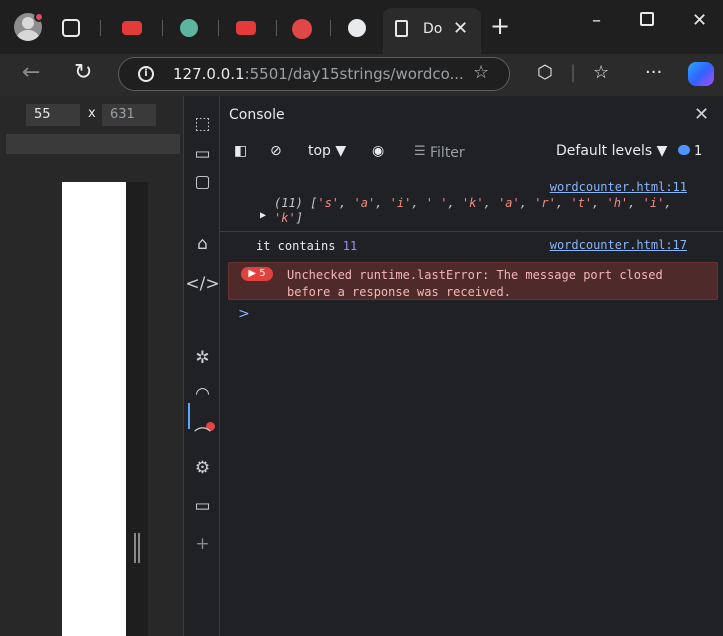  What do you see at coordinates (328, 203) in the screenshot?
I see `array-item: 's'` at bounding box center [328, 203].